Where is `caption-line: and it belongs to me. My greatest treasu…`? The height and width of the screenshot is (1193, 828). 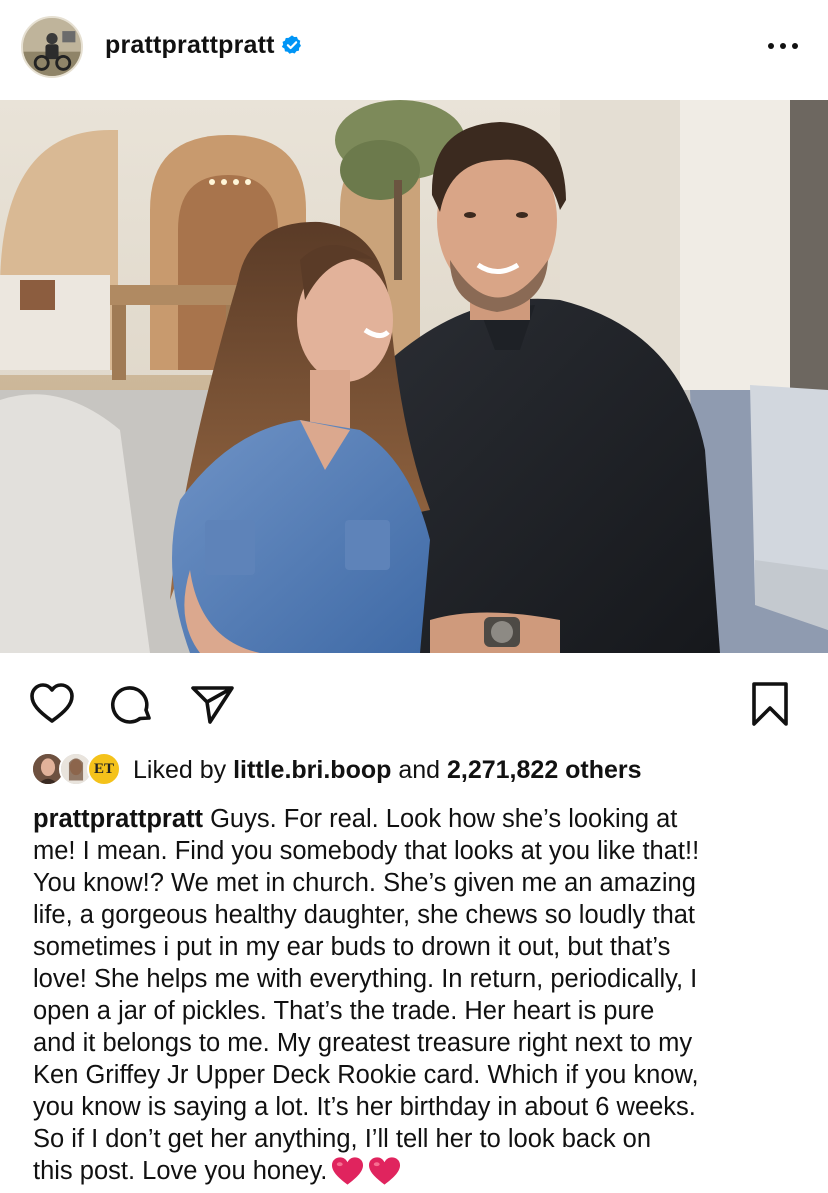 caption-line: and it belongs to me. My greatest treasu… is located at coordinates (363, 1043).